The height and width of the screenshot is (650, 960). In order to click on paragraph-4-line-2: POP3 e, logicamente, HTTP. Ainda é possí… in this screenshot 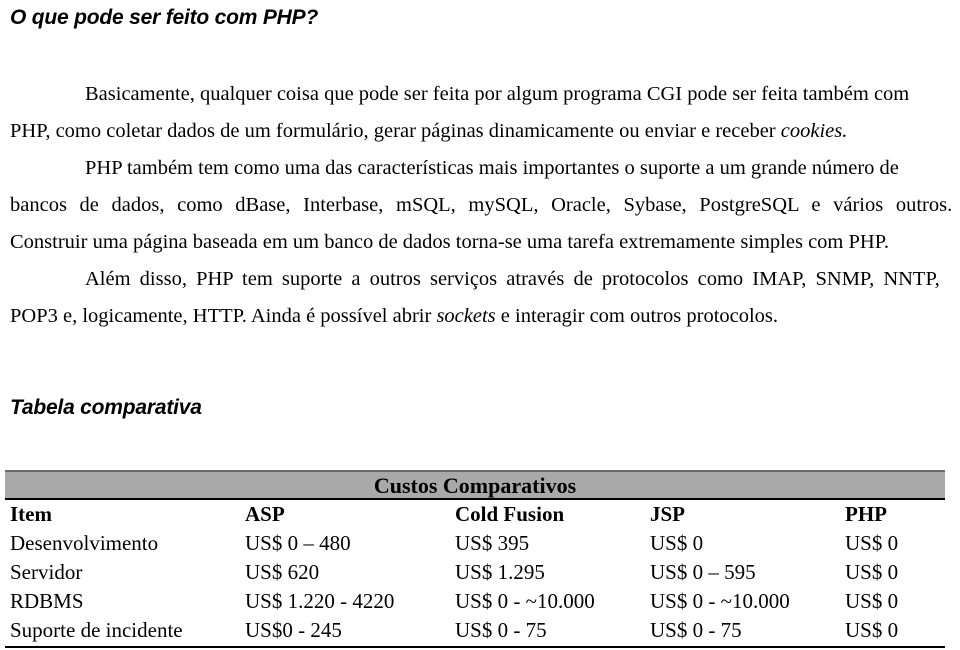, I will do `click(394, 316)`.